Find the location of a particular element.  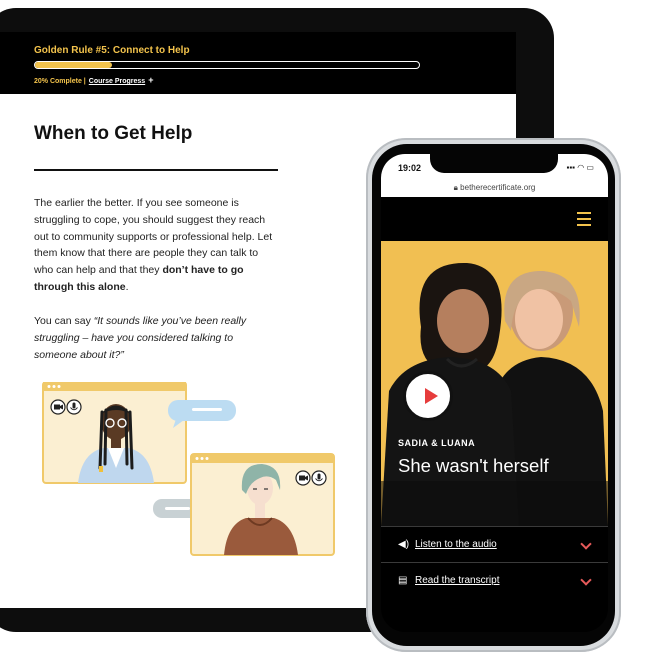

lock-icon: 🔒︎ is located at coordinates (455, 187).